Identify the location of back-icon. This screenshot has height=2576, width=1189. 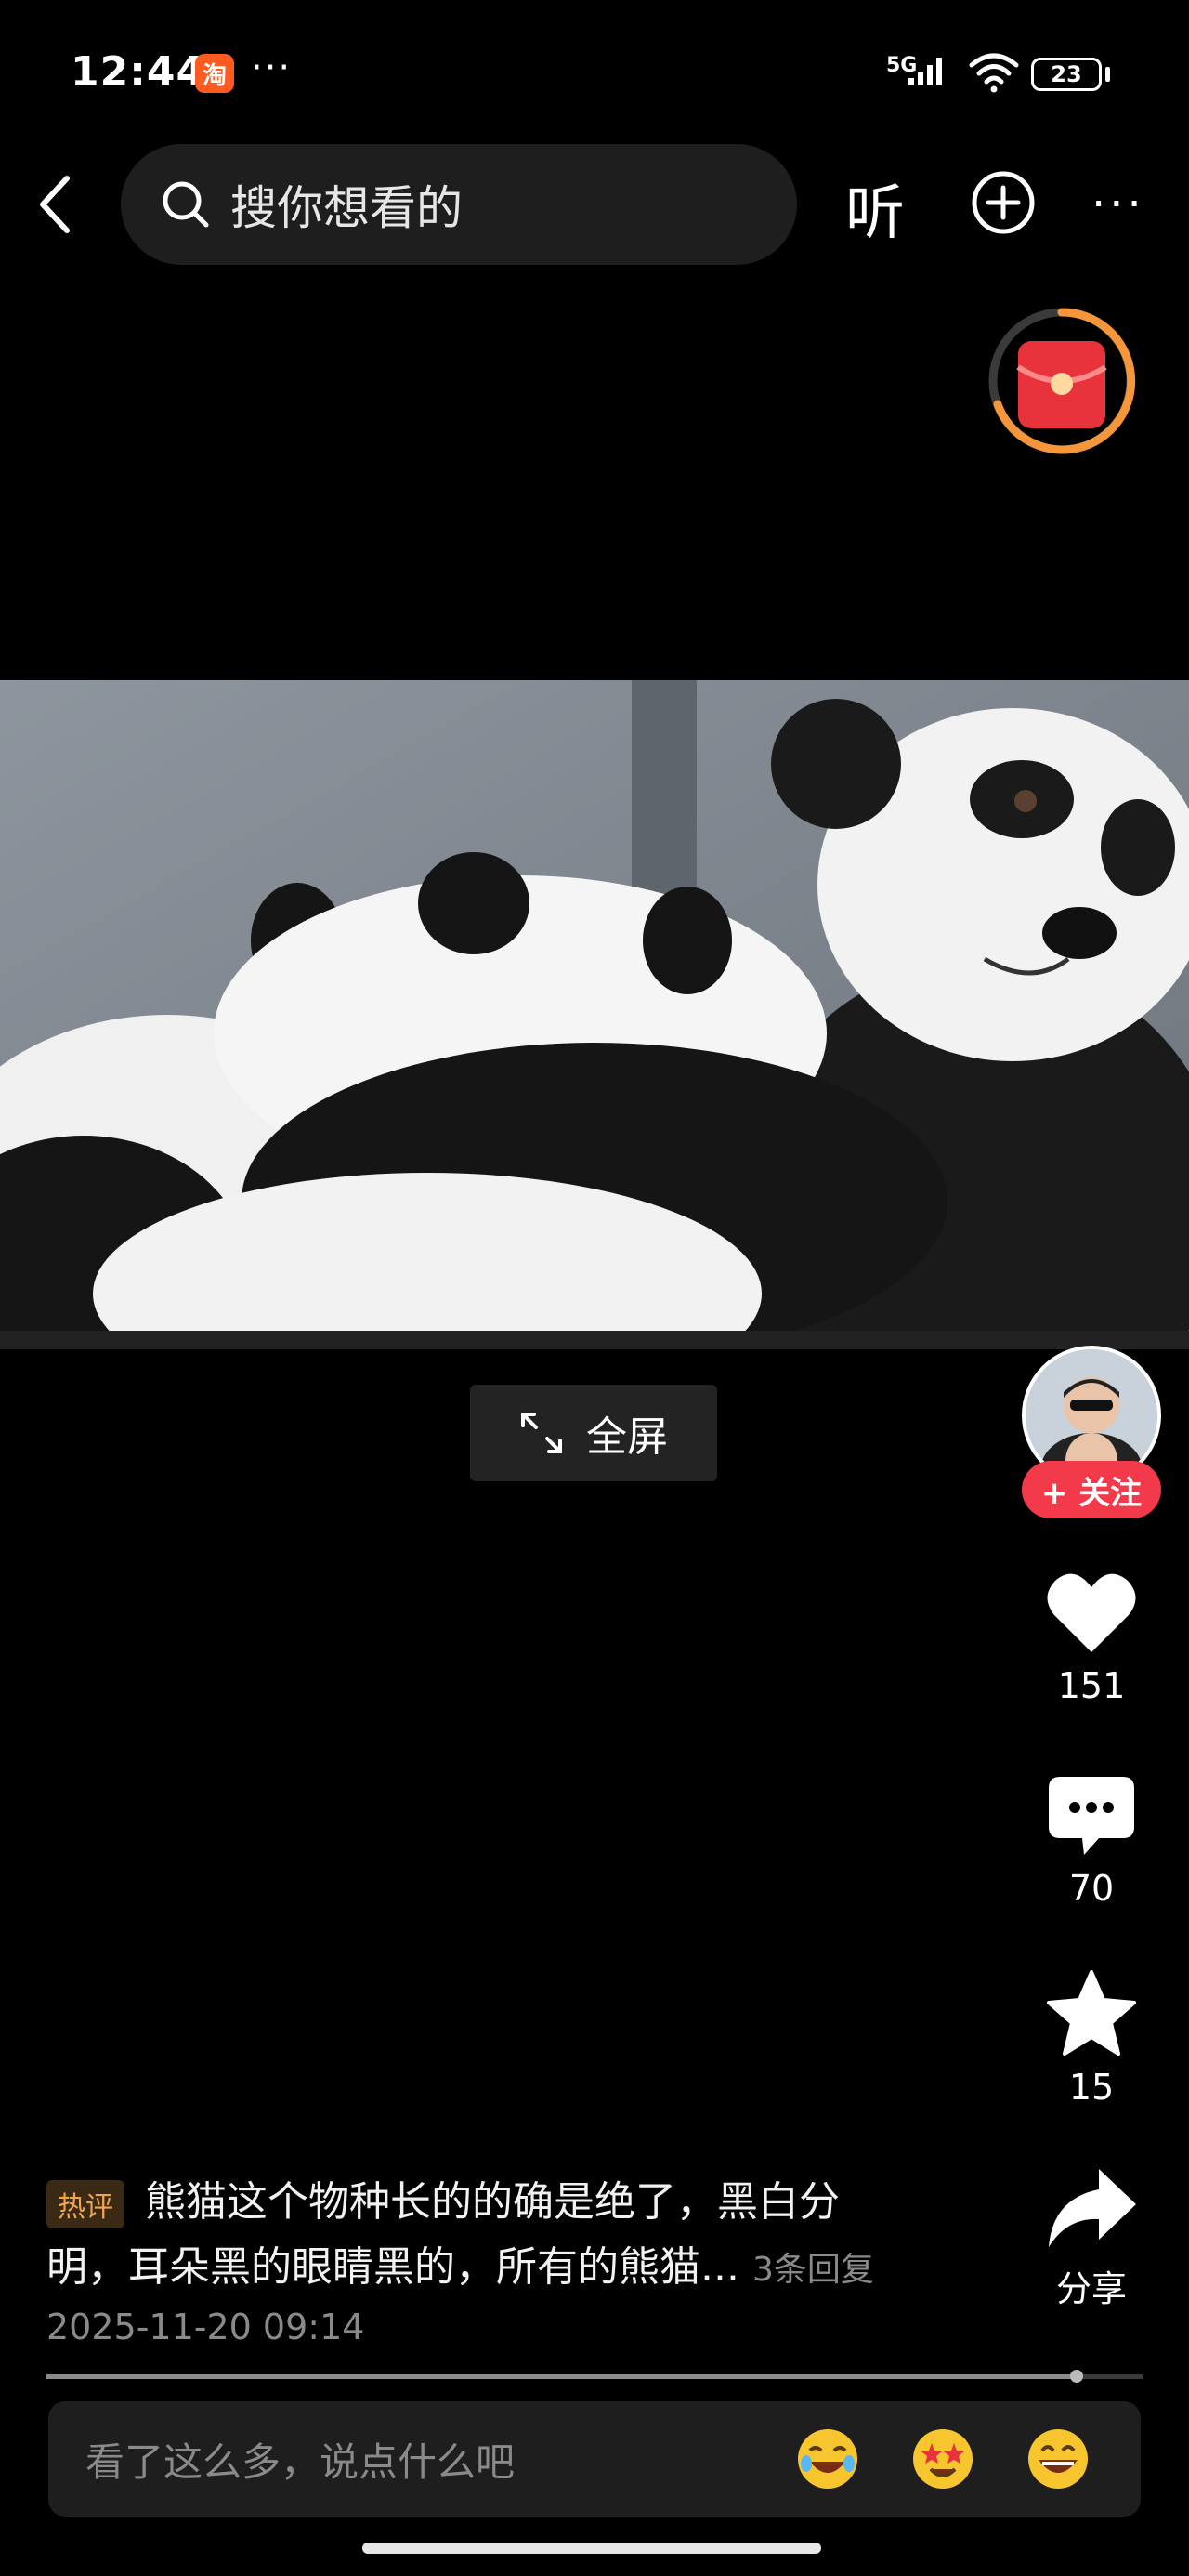
(55, 204).